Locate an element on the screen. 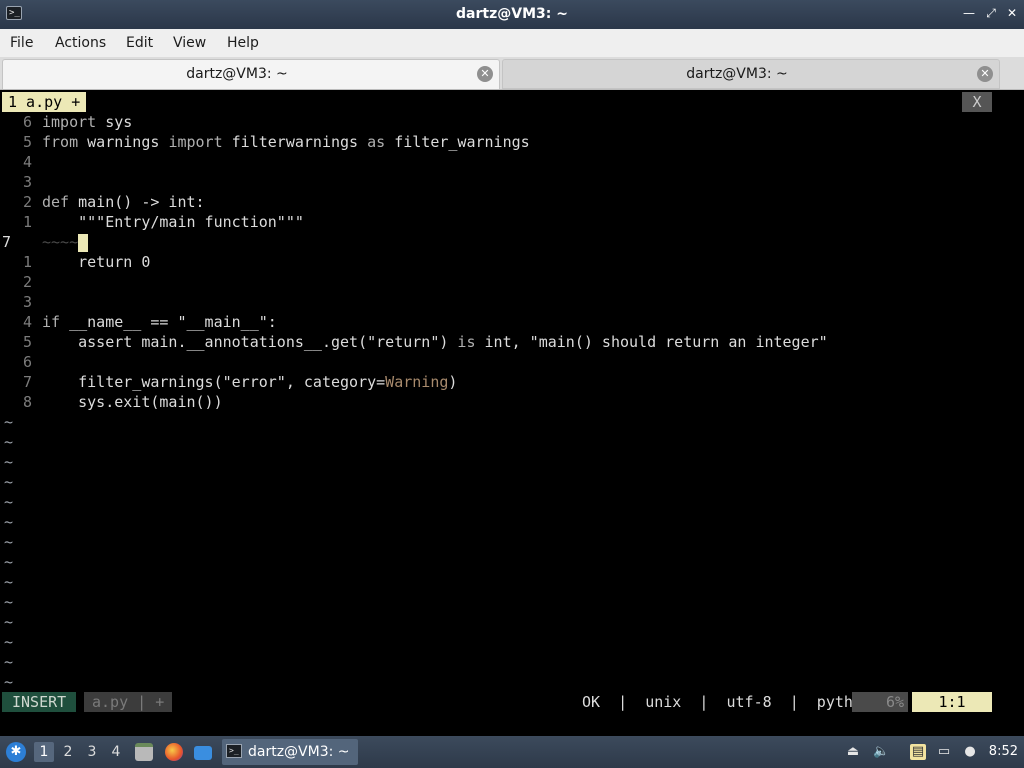  code-token: ~~~~ is located at coordinates (60, 242).